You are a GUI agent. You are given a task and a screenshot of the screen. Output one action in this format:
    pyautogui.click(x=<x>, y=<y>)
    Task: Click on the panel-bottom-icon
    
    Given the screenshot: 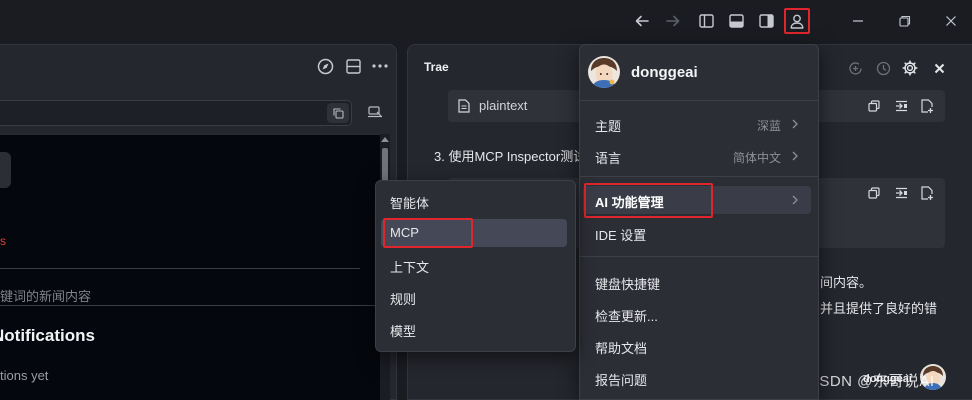 What is the action you would take?
    pyautogui.click(x=736, y=21)
    